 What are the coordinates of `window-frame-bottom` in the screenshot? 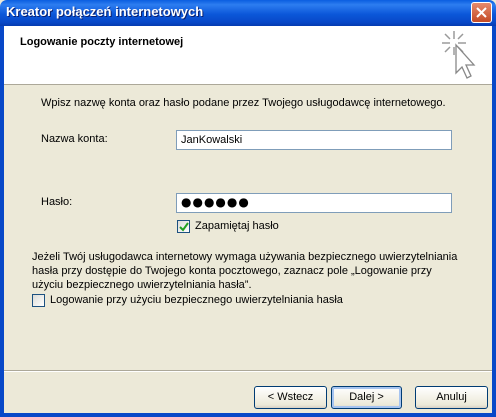 It's located at (248, 415).